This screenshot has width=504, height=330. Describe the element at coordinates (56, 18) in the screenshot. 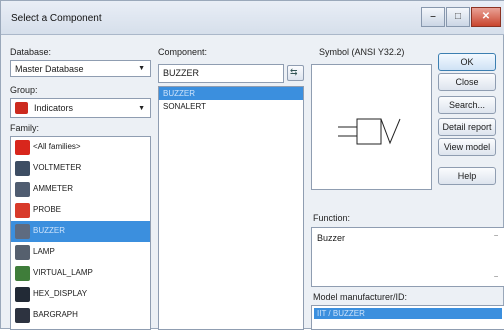

I see `window-title: Select a Component` at that location.